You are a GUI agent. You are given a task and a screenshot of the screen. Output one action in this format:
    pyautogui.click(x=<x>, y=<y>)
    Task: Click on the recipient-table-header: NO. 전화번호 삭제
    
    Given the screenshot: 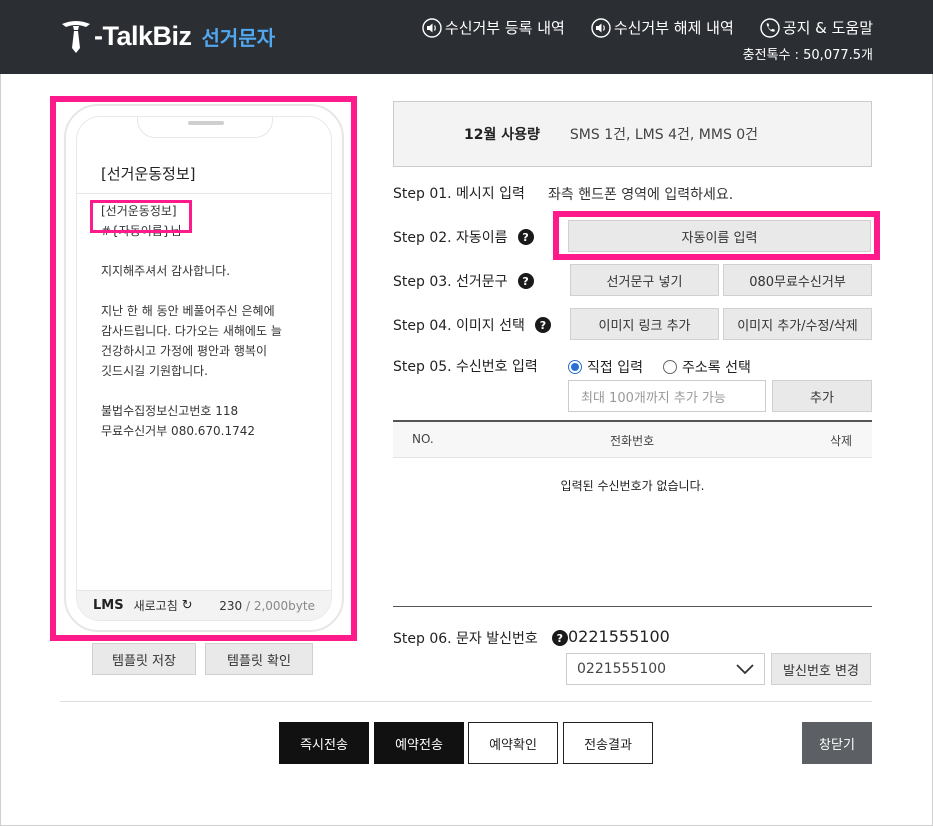 What is the action you would take?
    pyautogui.click(x=632, y=440)
    